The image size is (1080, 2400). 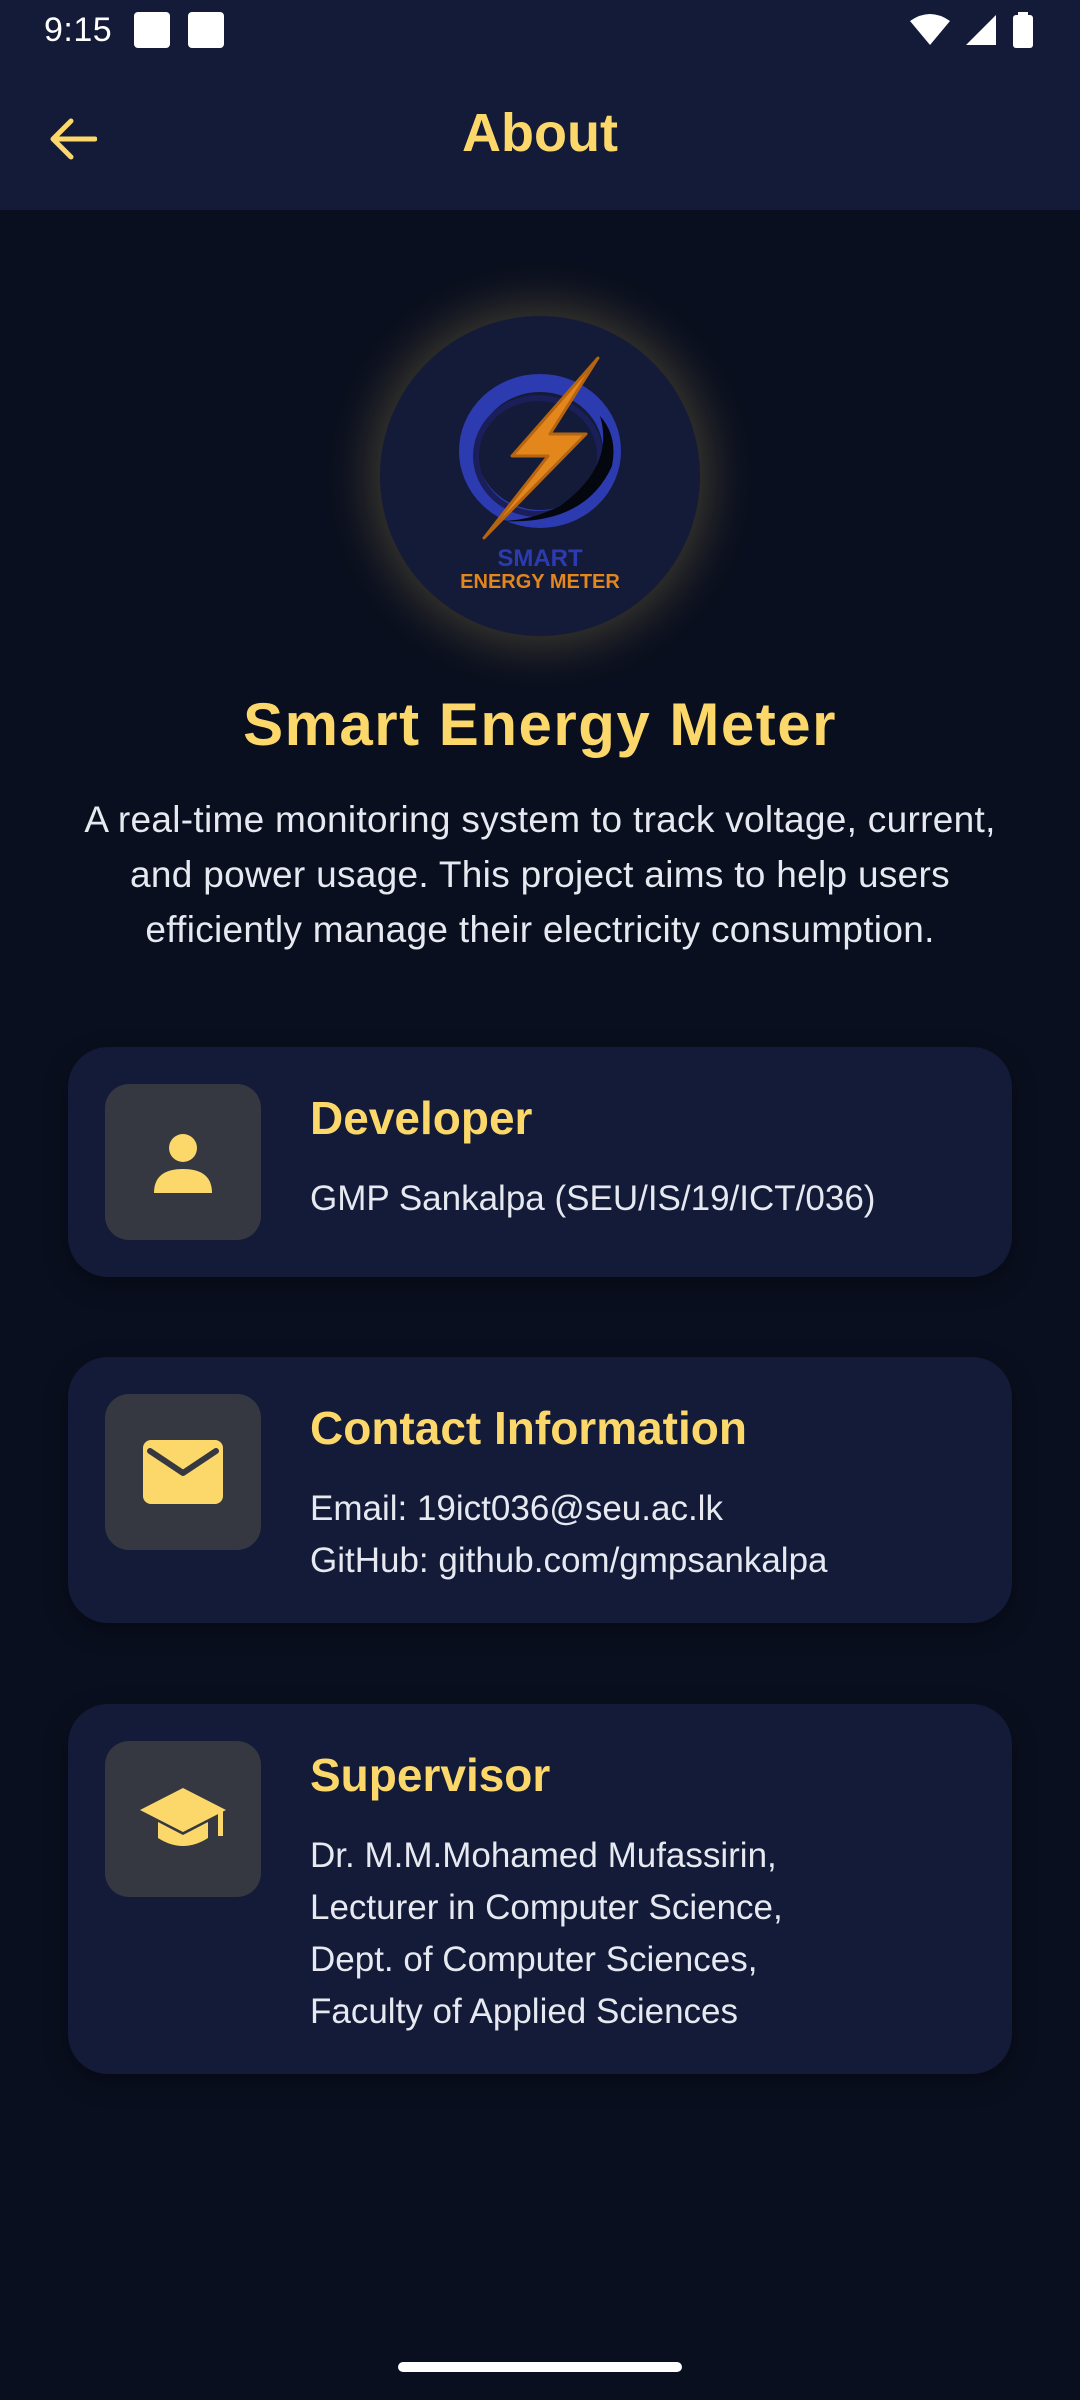 I want to click on lightning-logo-icon: SMART ENERGY METER, so click(x=540, y=474).